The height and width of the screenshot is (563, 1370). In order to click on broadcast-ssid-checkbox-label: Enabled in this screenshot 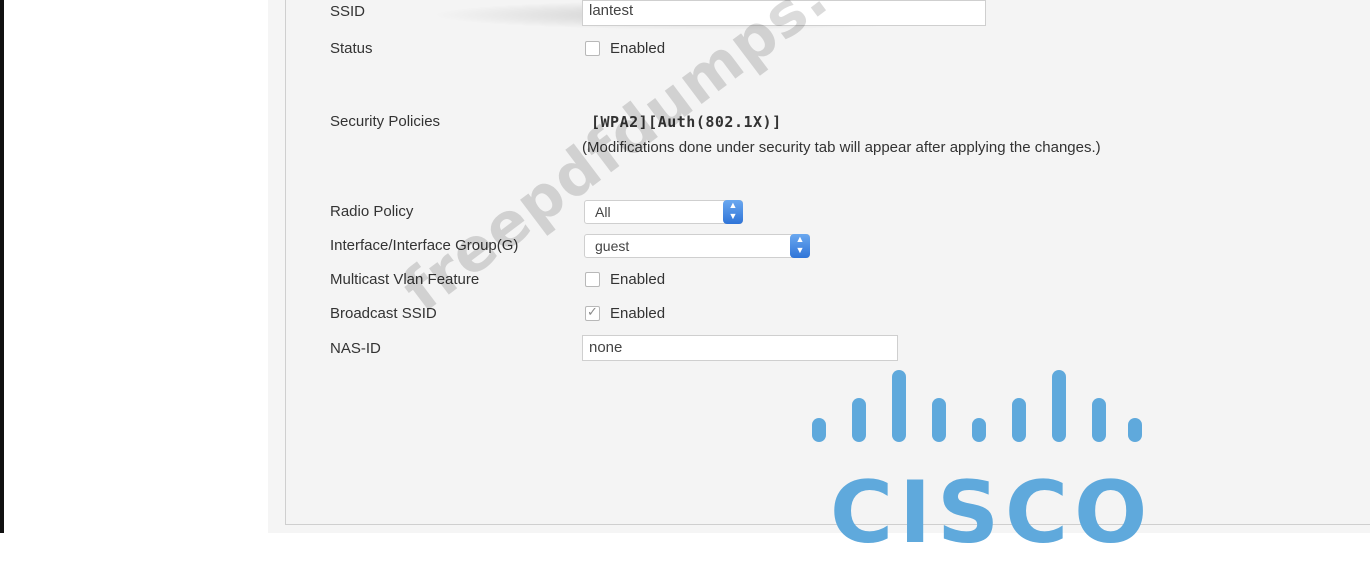, I will do `click(638, 313)`.